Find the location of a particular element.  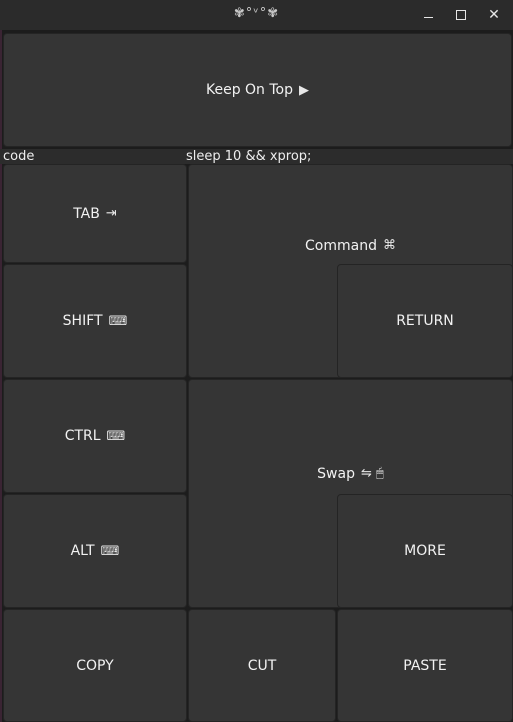

command-bar: code is located at coordinates (256, 156).